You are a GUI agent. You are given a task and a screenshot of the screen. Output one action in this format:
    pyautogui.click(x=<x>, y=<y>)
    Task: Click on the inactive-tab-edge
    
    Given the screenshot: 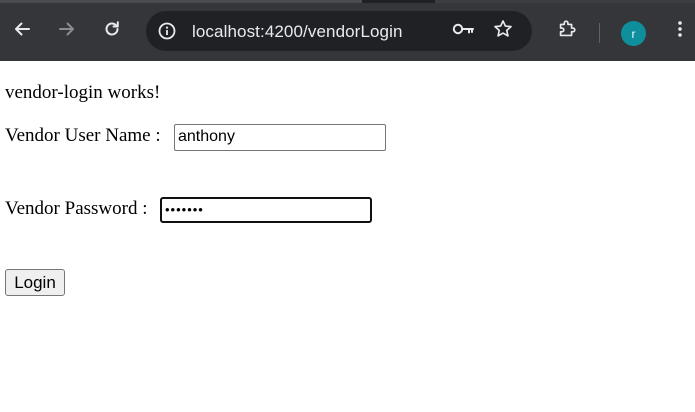 What is the action you would take?
    pyautogui.click(x=565, y=1)
    